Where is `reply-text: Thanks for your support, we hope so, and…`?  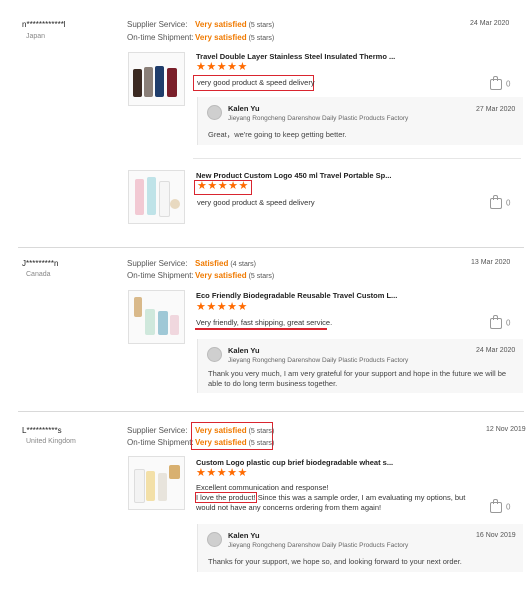
reply-text: Thanks for your support, we hope so, and… is located at coordinates (335, 561).